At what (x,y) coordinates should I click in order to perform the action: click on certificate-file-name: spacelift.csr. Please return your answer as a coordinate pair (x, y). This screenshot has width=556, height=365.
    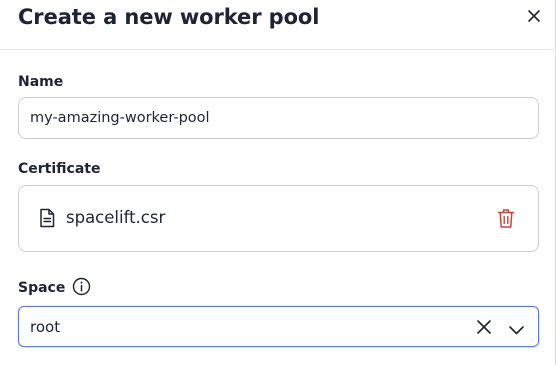
    Looking at the image, I should click on (116, 217).